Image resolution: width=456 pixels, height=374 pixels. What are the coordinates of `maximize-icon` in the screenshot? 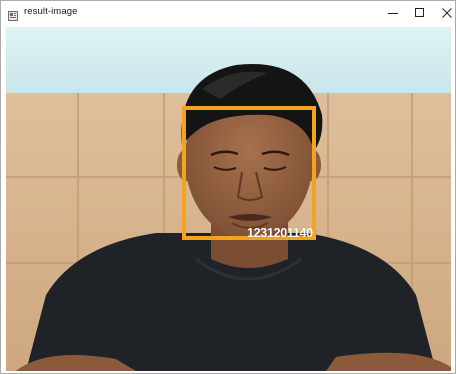 It's located at (419, 12).